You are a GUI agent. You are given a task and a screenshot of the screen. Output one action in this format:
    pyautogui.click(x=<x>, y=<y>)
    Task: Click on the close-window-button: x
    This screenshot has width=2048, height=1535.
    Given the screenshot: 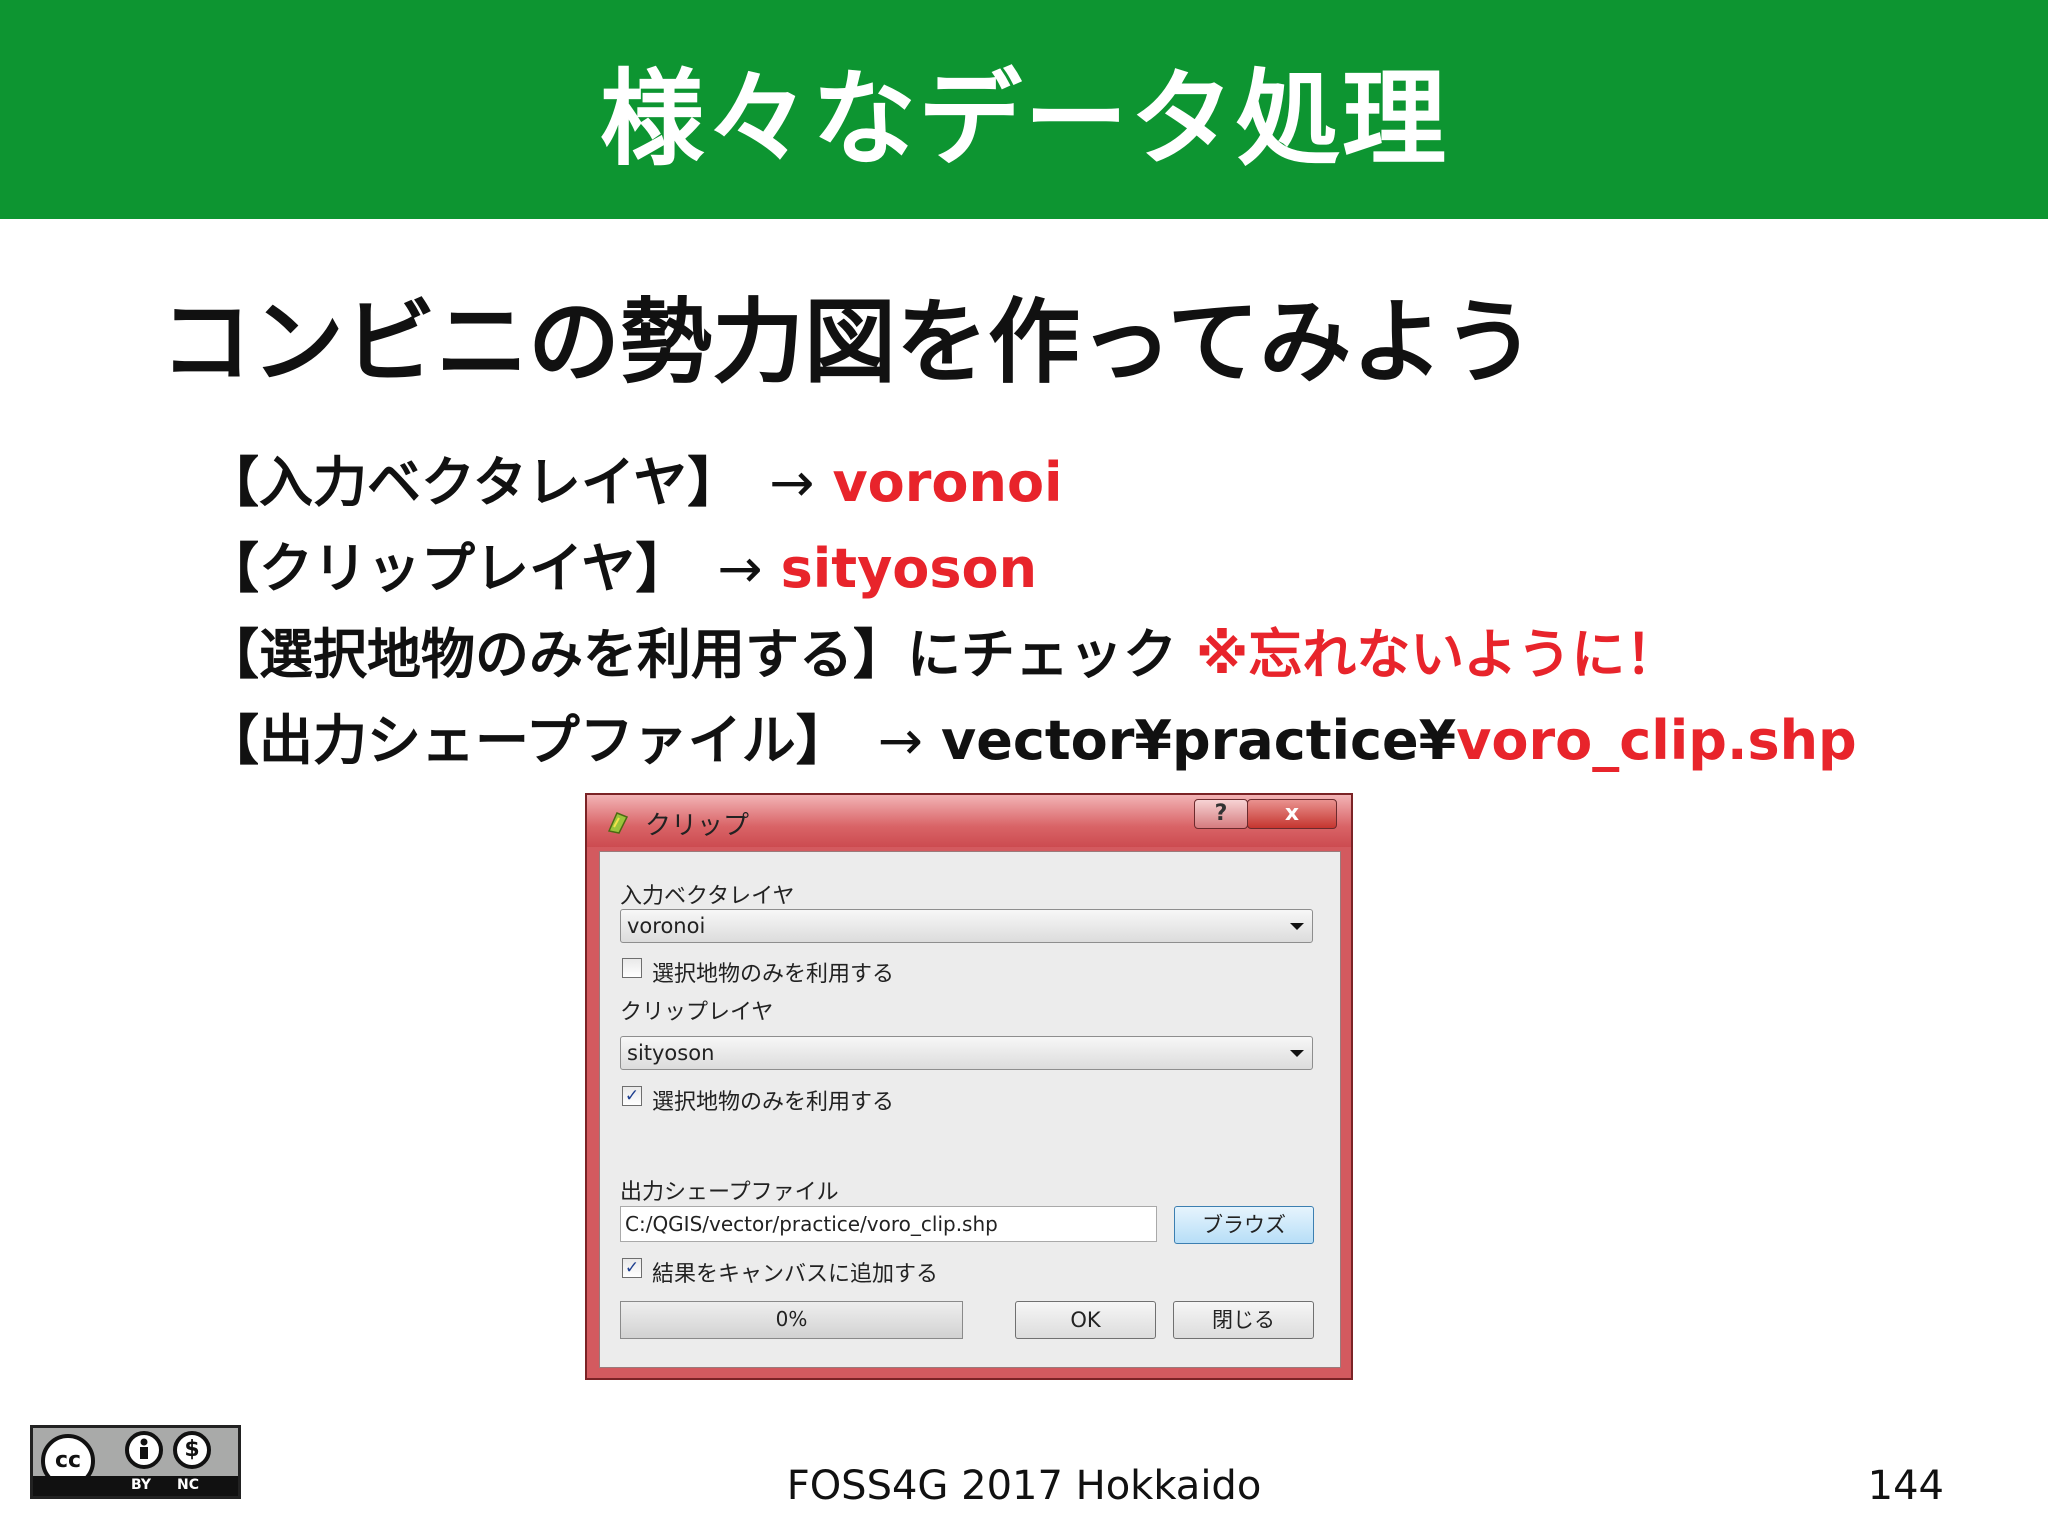 What is the action you would take?
    pyautogui.click(x=1292, y=814)
    